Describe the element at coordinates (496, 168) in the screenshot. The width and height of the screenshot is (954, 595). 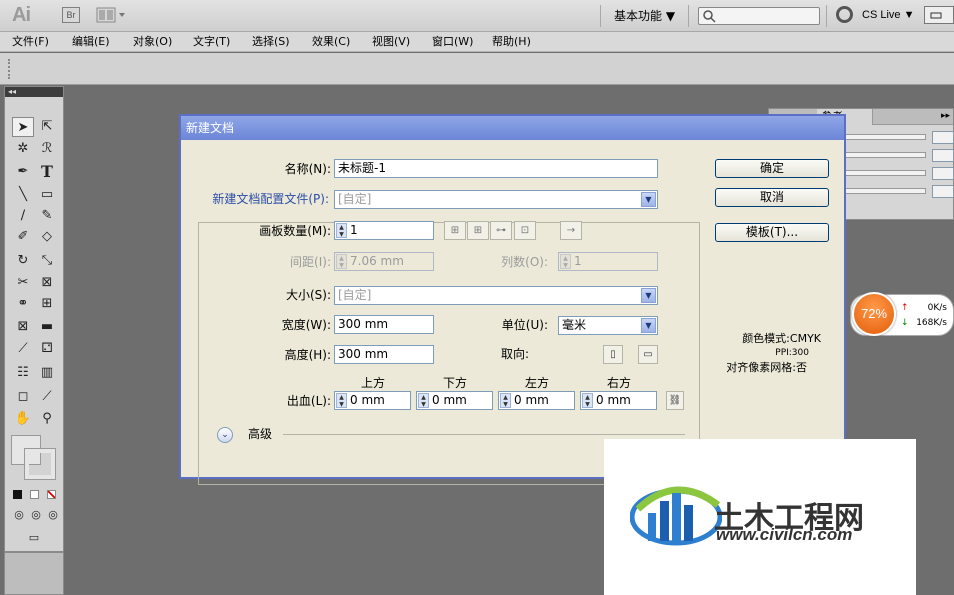
I see `name-input: 未标题-1` at that location.